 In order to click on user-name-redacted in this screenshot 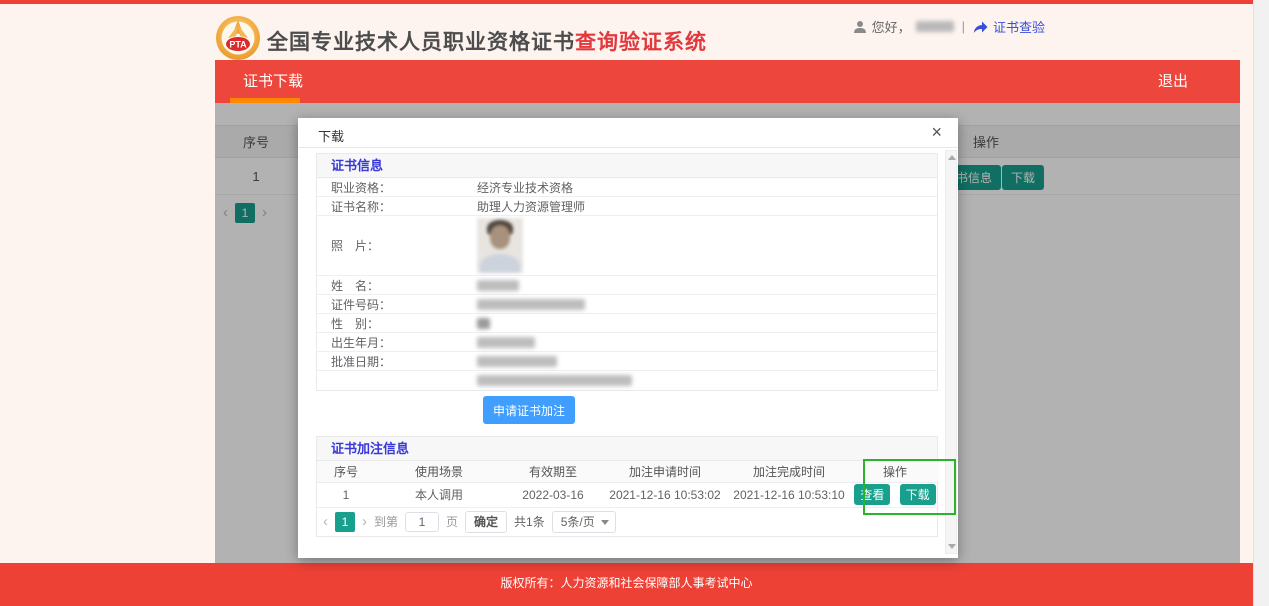, I will do `click(934, 26)`.